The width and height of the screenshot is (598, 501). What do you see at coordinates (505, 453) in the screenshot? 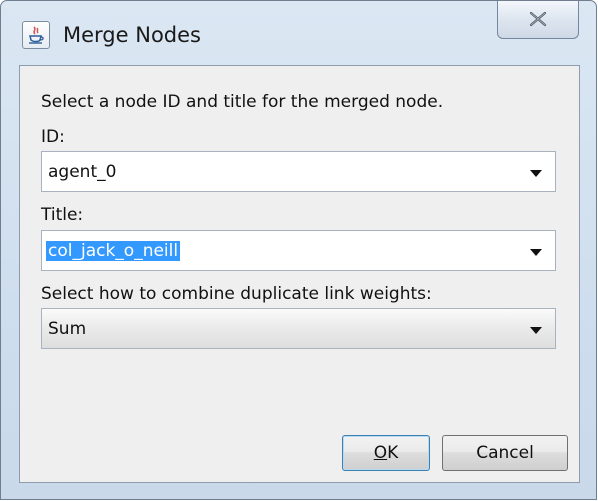
I see `cancel-button: Cancel` at bounding box center [505, 453].